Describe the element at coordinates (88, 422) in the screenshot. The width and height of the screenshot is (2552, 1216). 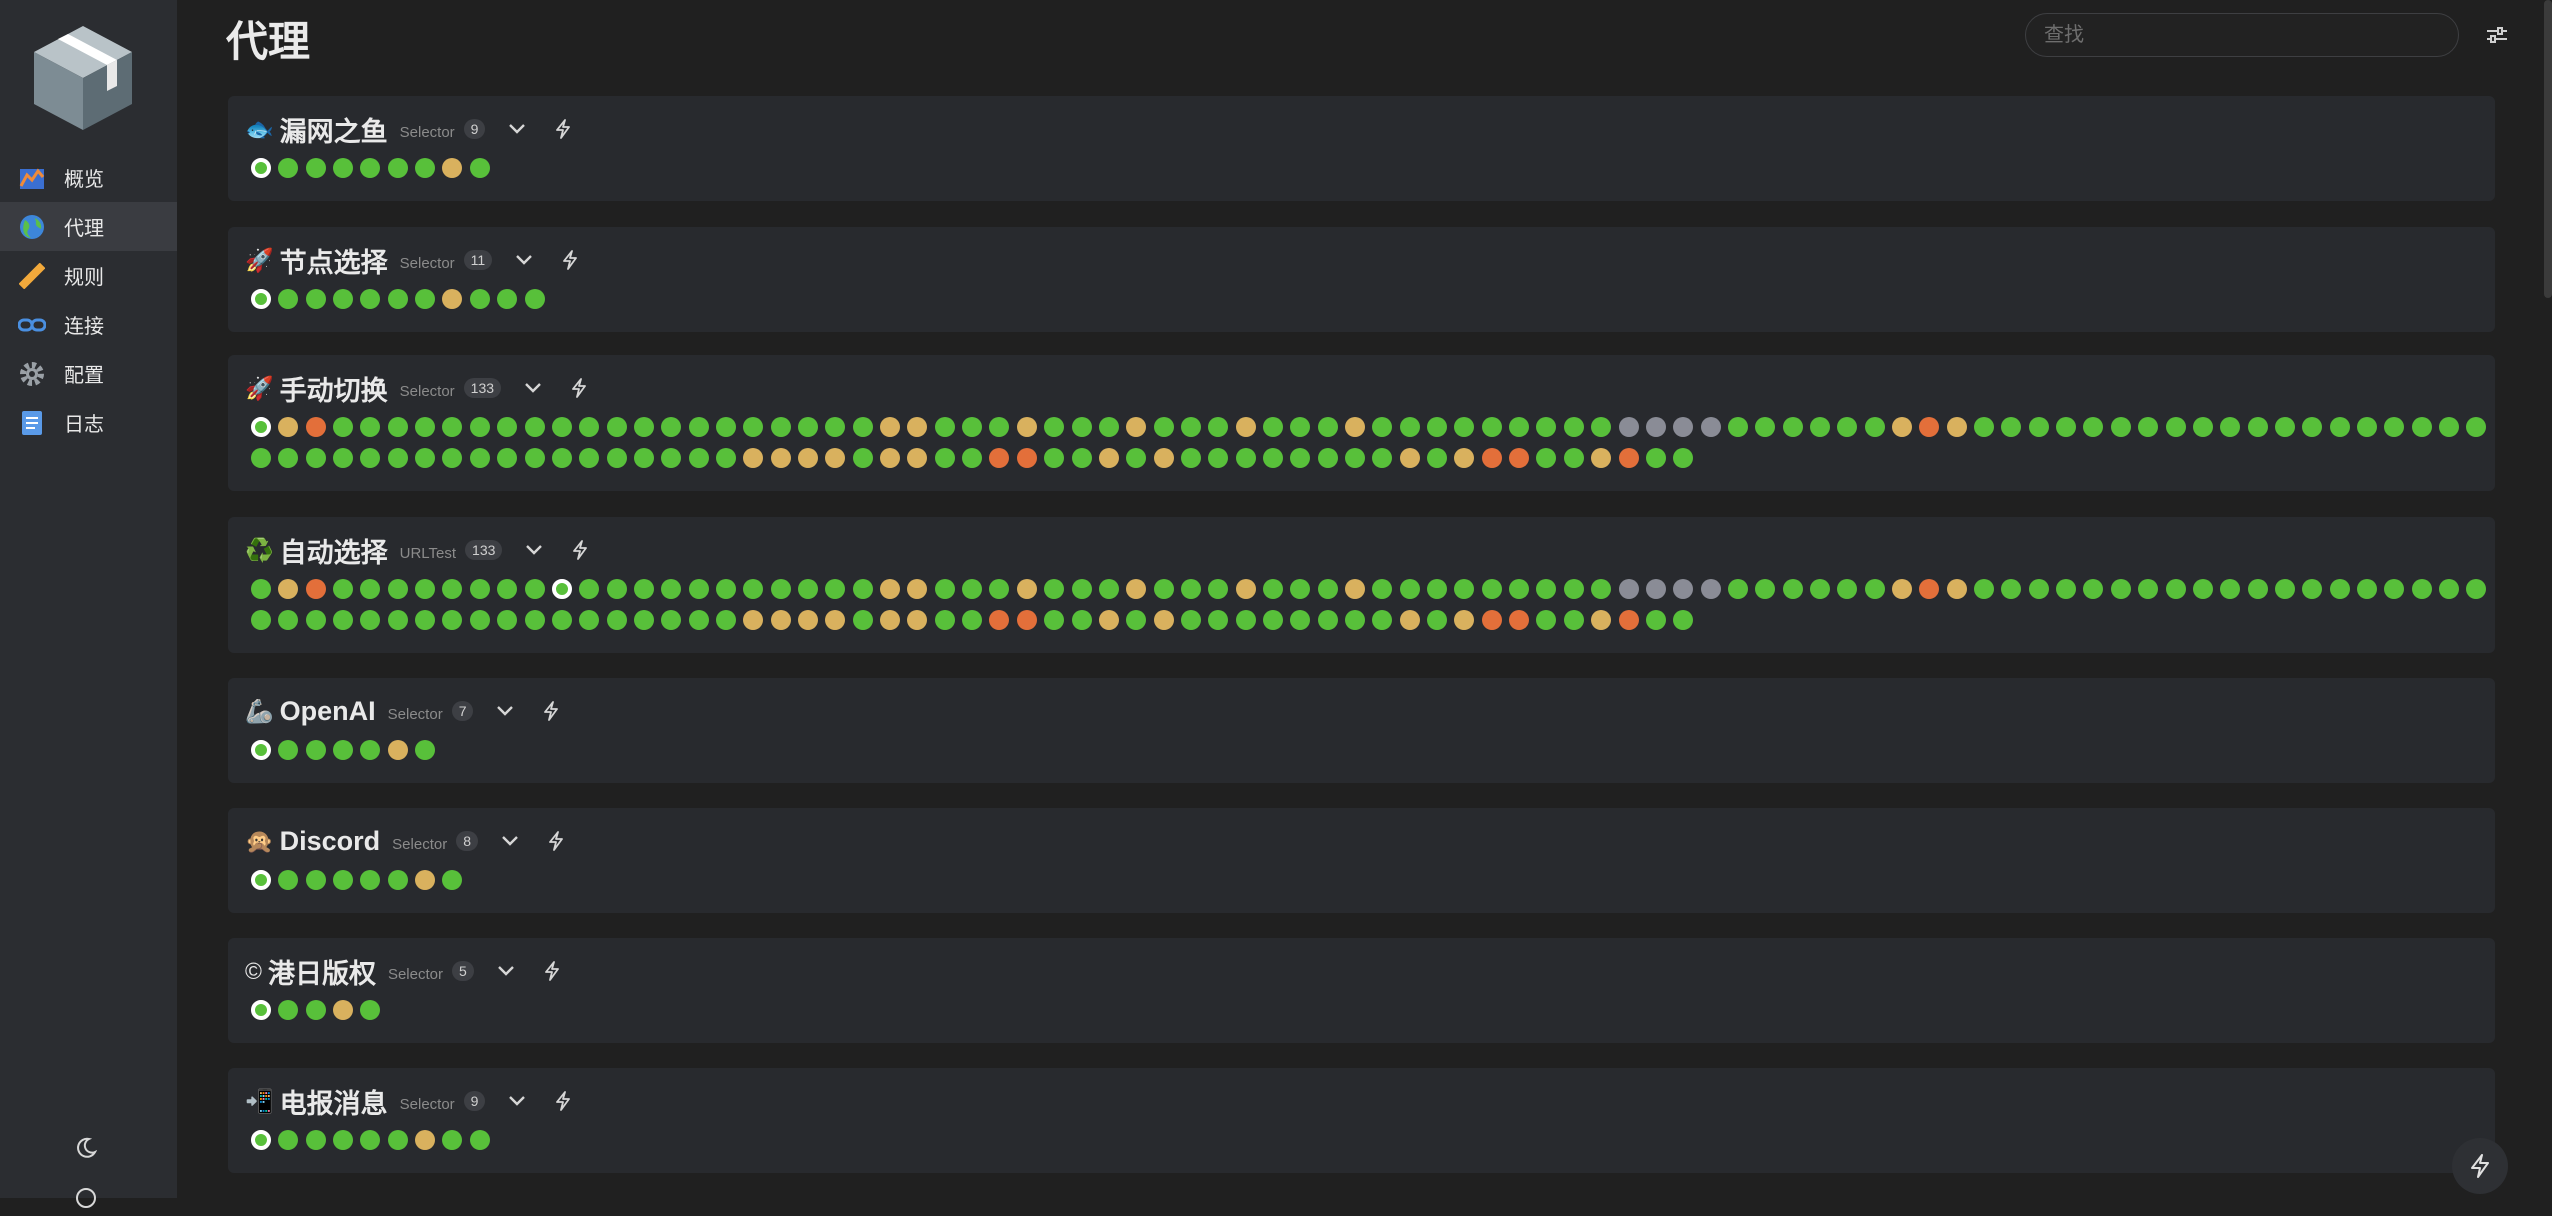
I see `sidebar-item-logs: 日志` at that location.